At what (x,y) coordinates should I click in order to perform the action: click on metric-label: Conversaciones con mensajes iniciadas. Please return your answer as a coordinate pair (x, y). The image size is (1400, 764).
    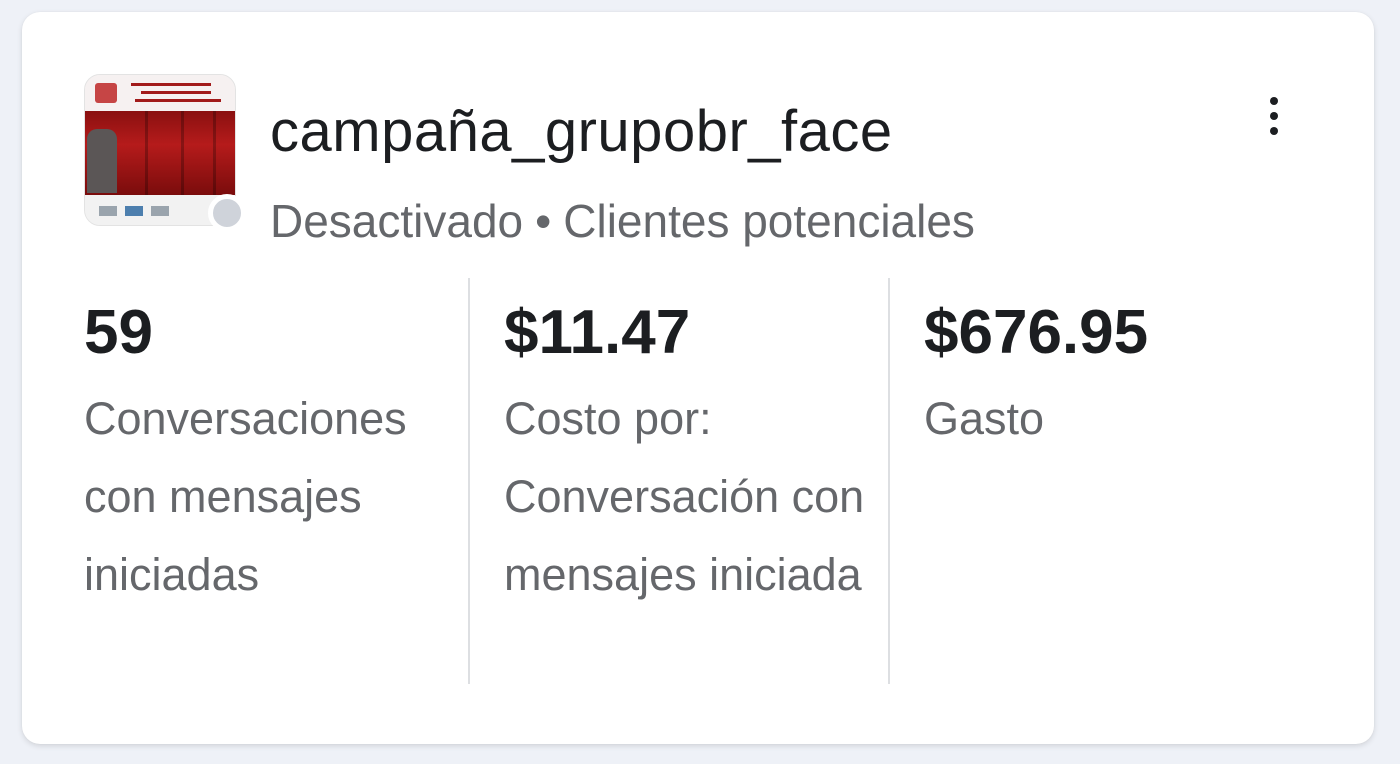
    Looking at the image, I should click on (245, 496).